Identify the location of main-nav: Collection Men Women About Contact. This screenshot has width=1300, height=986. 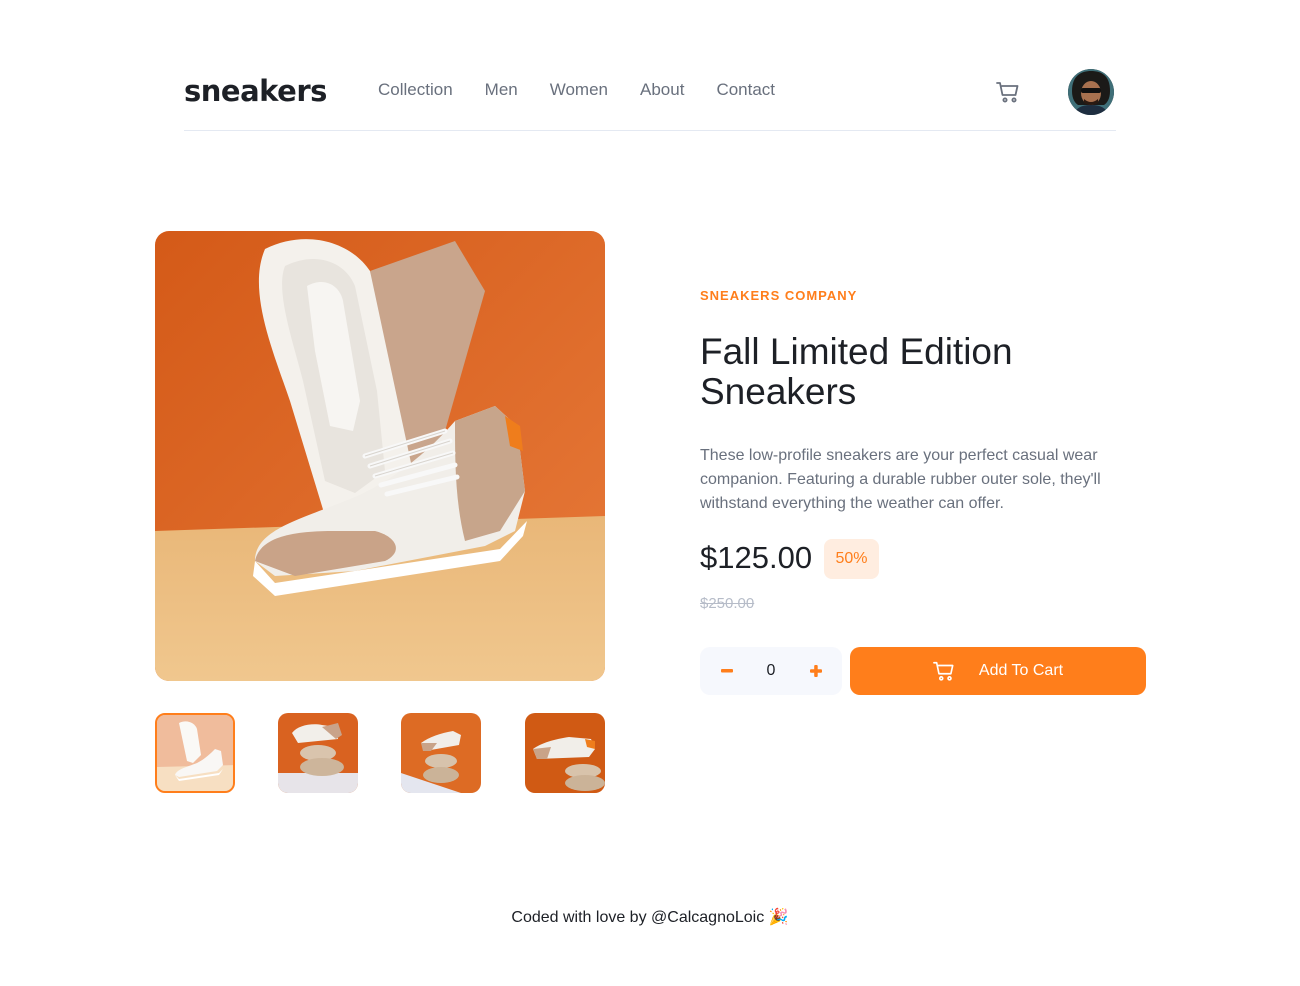
(576, 90).